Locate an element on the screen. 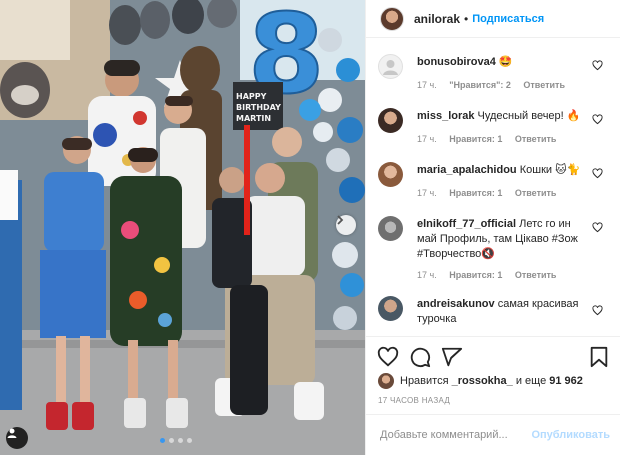 Image resolution: width=620 pixels, height=455 pixels. comment-body: maria_apalachidou Кошки 🐱🐈 is located at coordinates (503, 170).